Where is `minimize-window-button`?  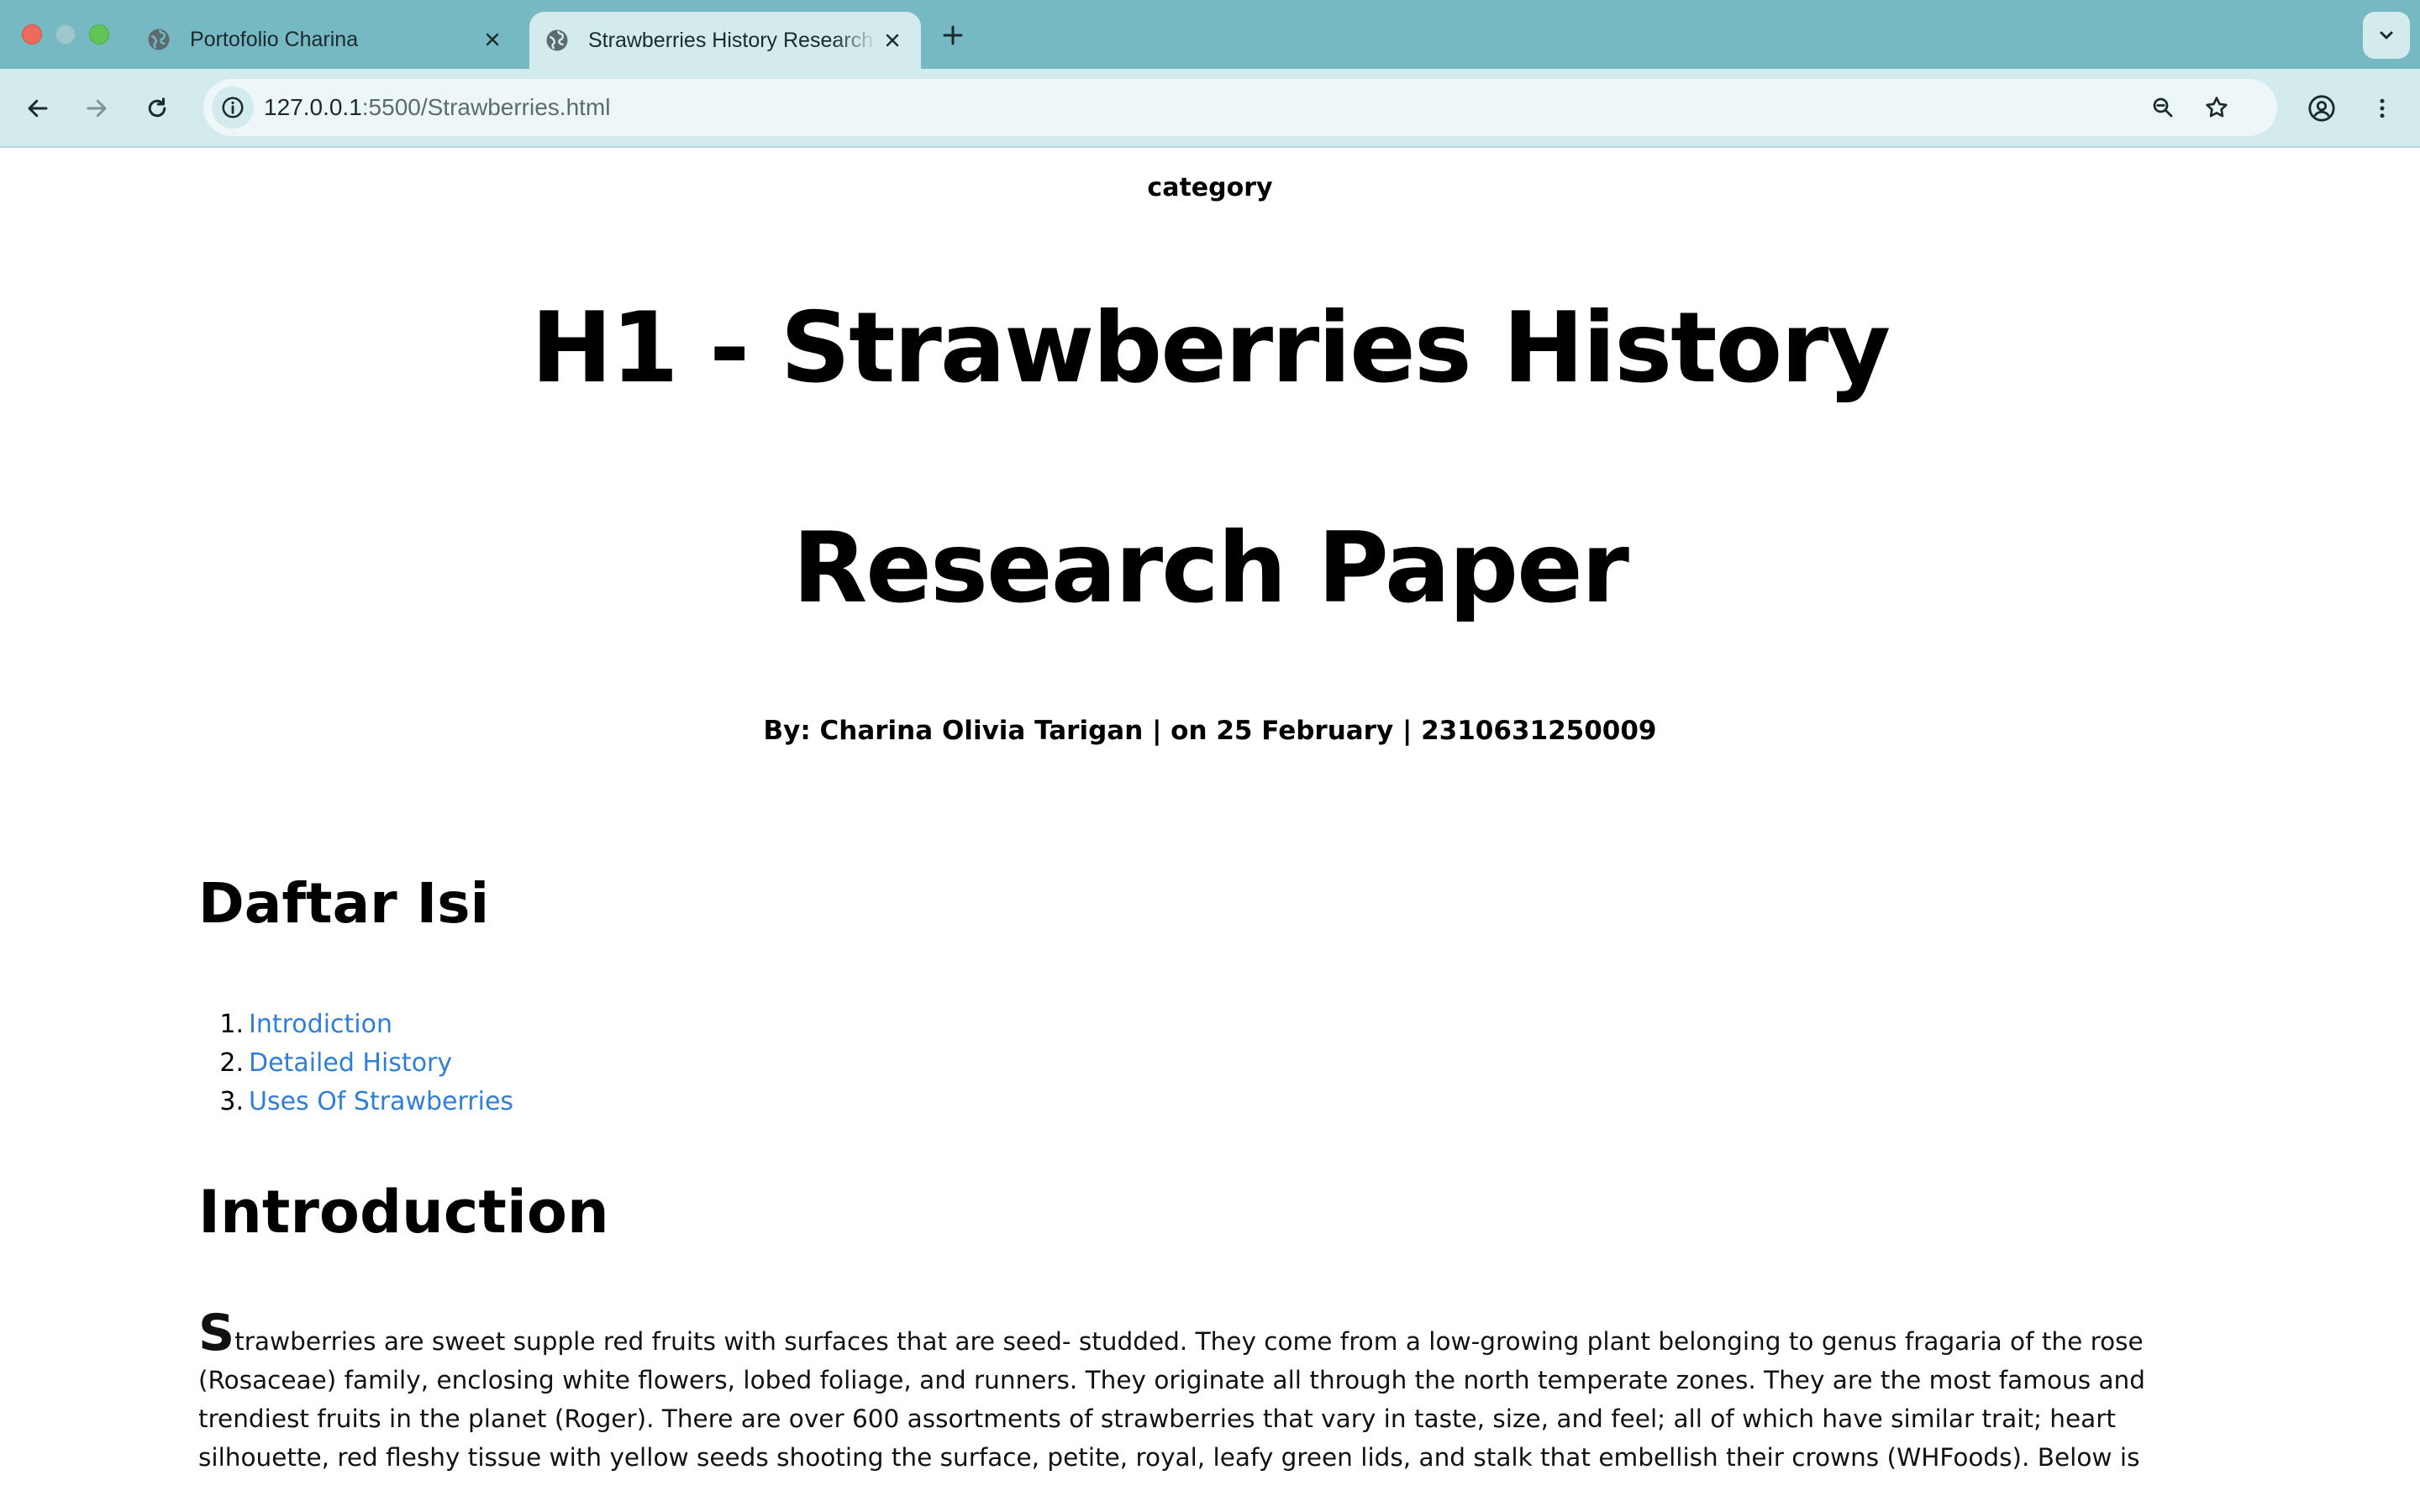
minimize-window-button is located at coordinates (65, 34).